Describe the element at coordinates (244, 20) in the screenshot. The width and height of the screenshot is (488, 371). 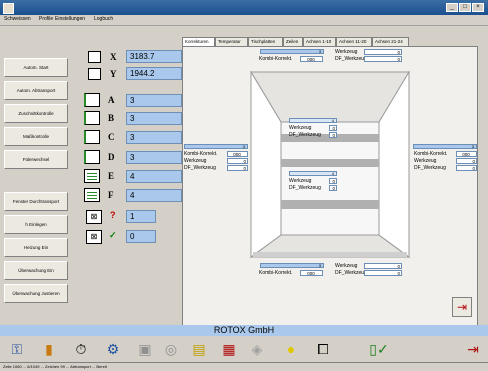
I see `menu-bar: Schweissen Profile Einstellungen Logbuch` at that location.